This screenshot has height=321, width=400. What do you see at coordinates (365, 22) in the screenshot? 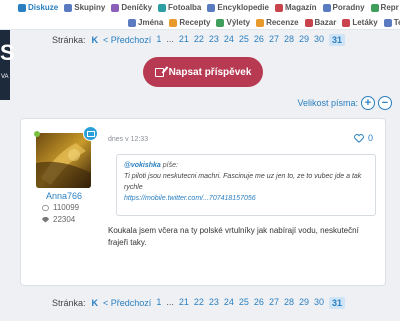
I see `nav-item-label: Letáky` at bounding box center [365, 22].